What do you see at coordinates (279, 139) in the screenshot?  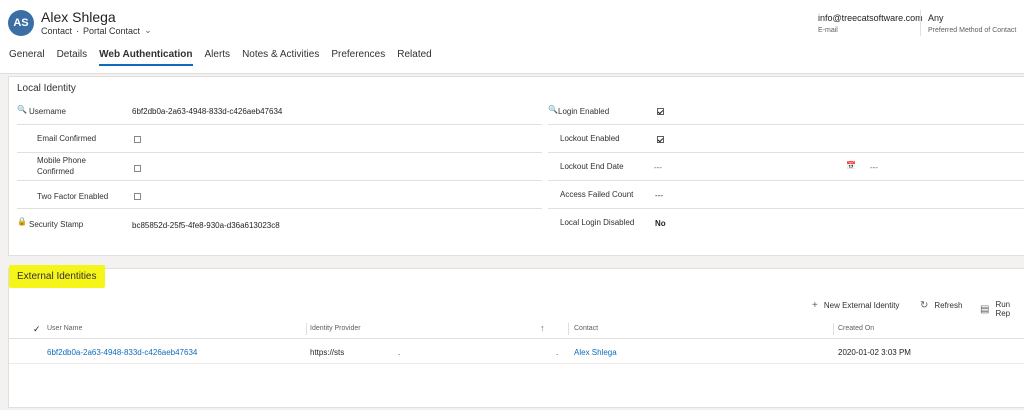 I see `email-confirmed-row: Email Confirmed` at bounding box center [279, 139].